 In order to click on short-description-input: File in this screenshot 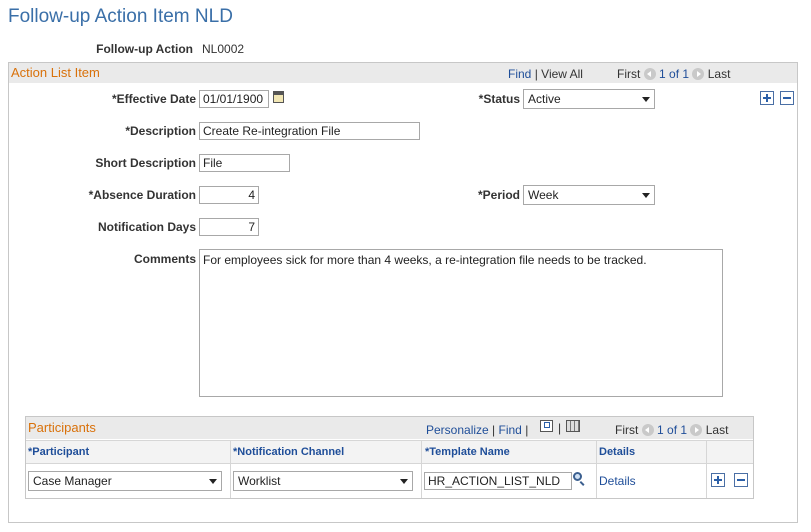, I will do `click(244, 163)`.